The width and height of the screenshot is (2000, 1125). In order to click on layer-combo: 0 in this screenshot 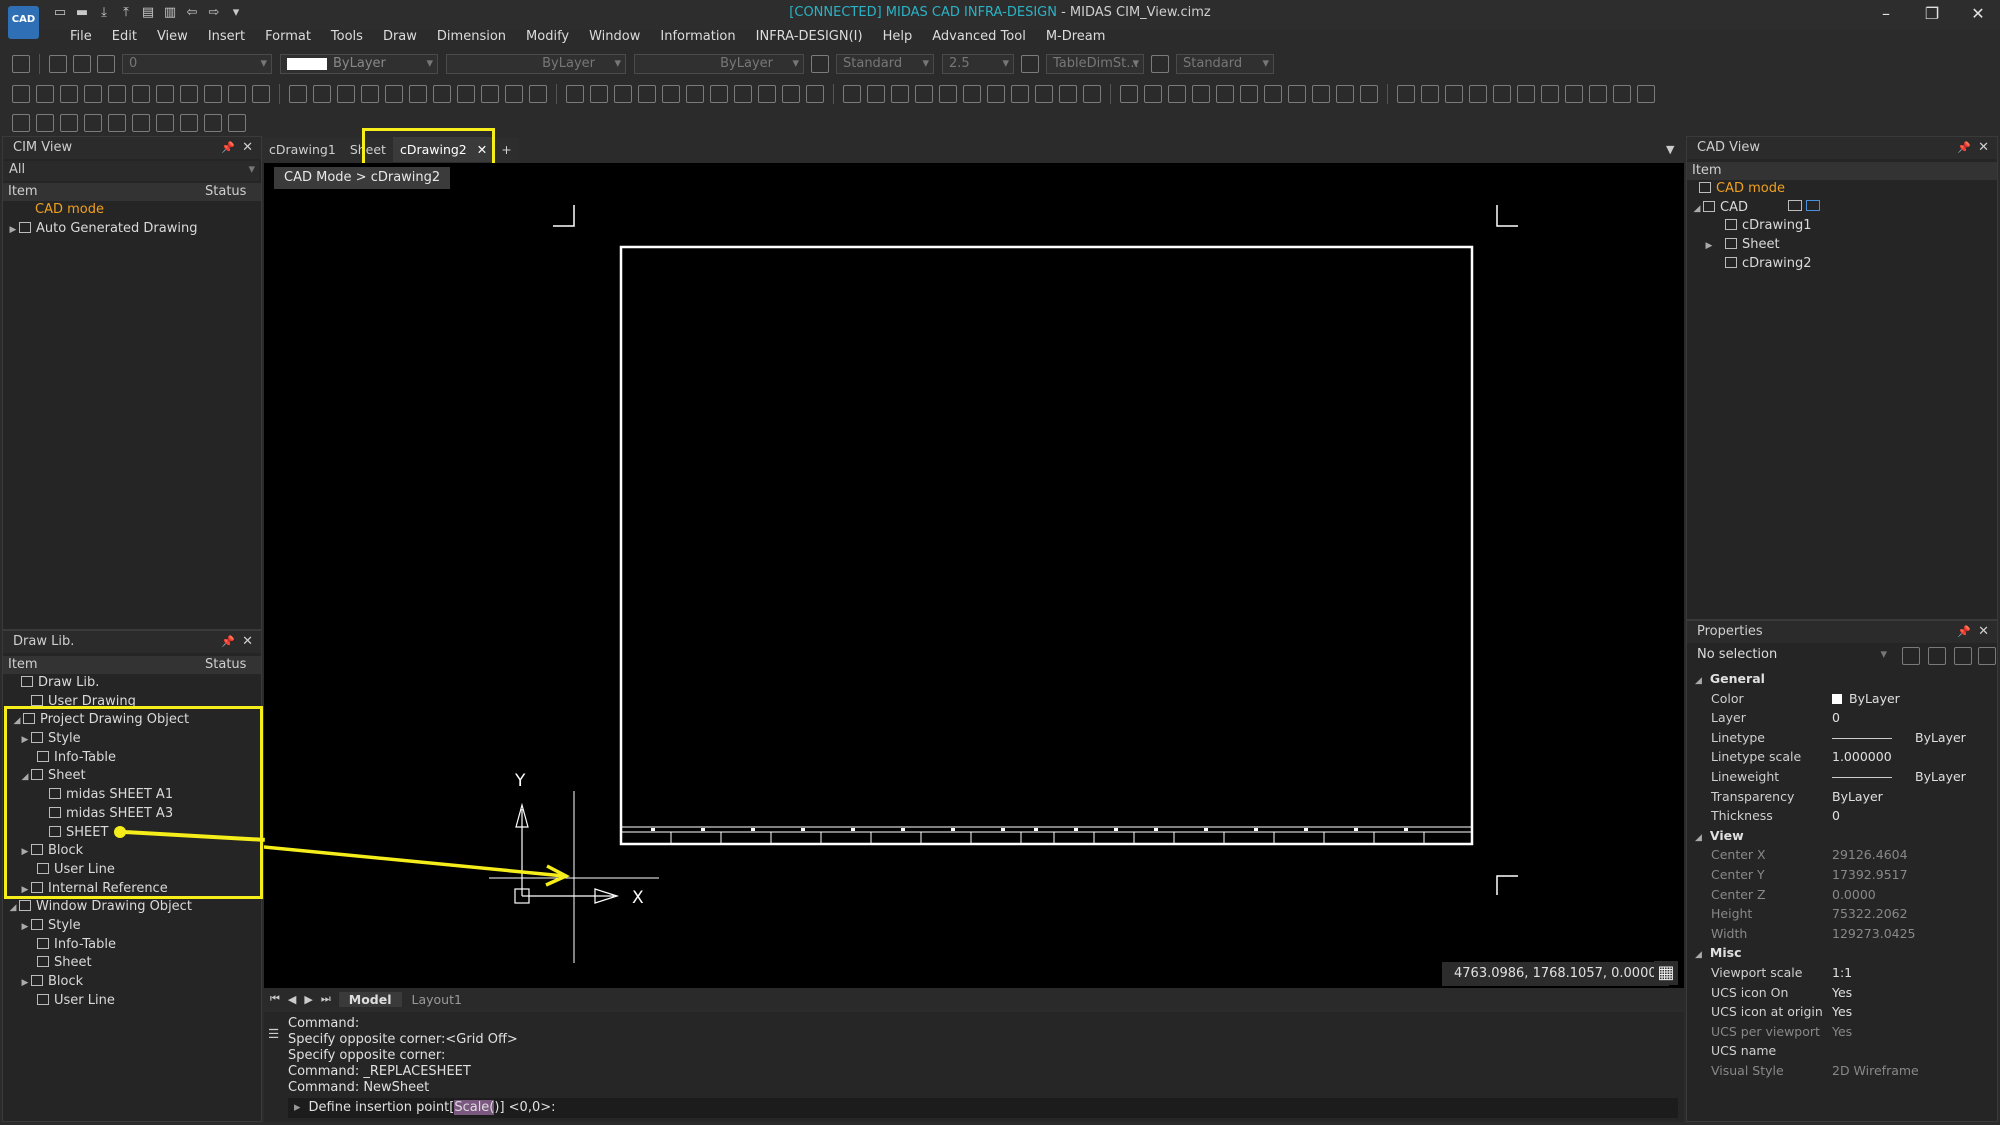, I will do `click(197, 64)`.